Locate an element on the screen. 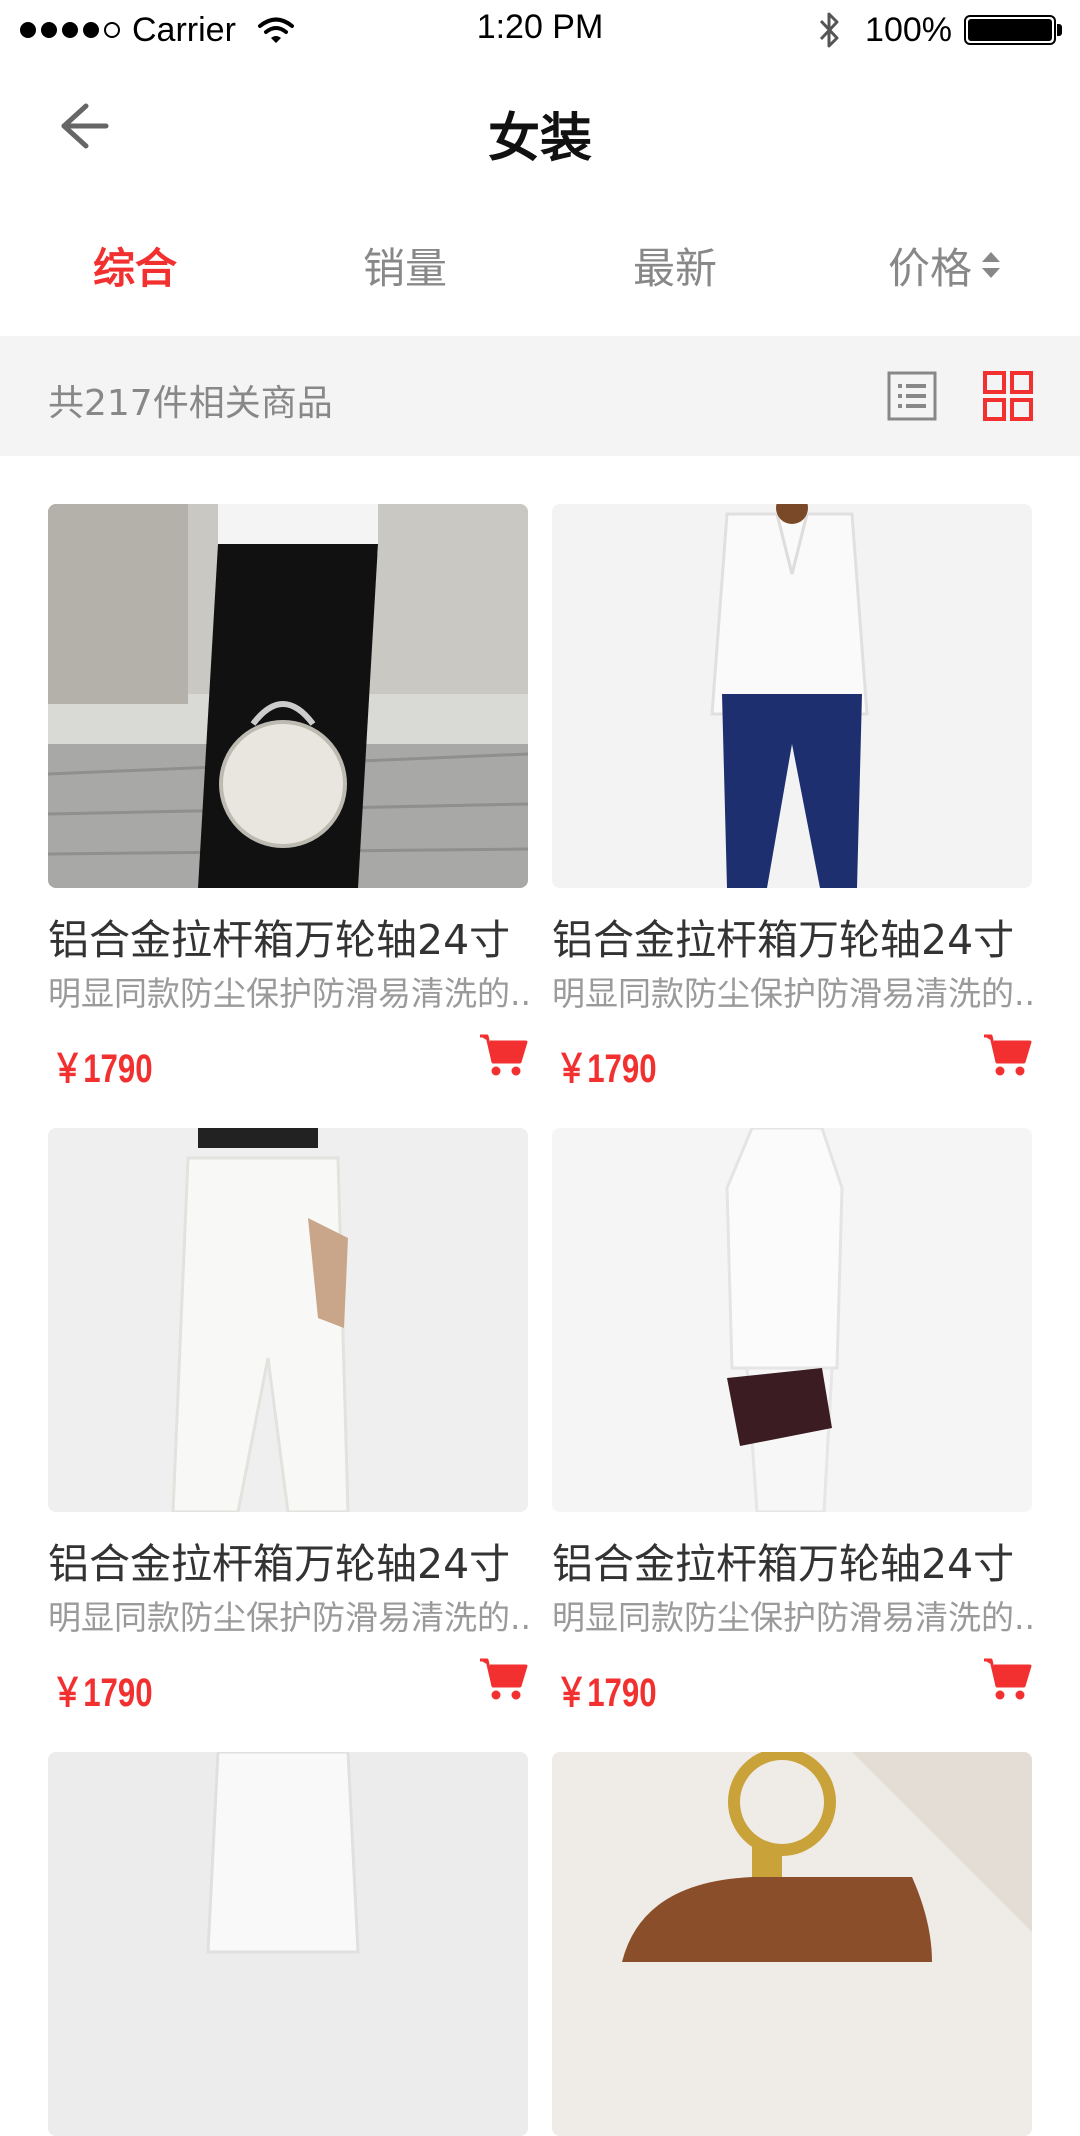 Image resolution: width=1080 pixels, height=2136 pixels. grid-view-icon is located at coordinates (1008, 396).